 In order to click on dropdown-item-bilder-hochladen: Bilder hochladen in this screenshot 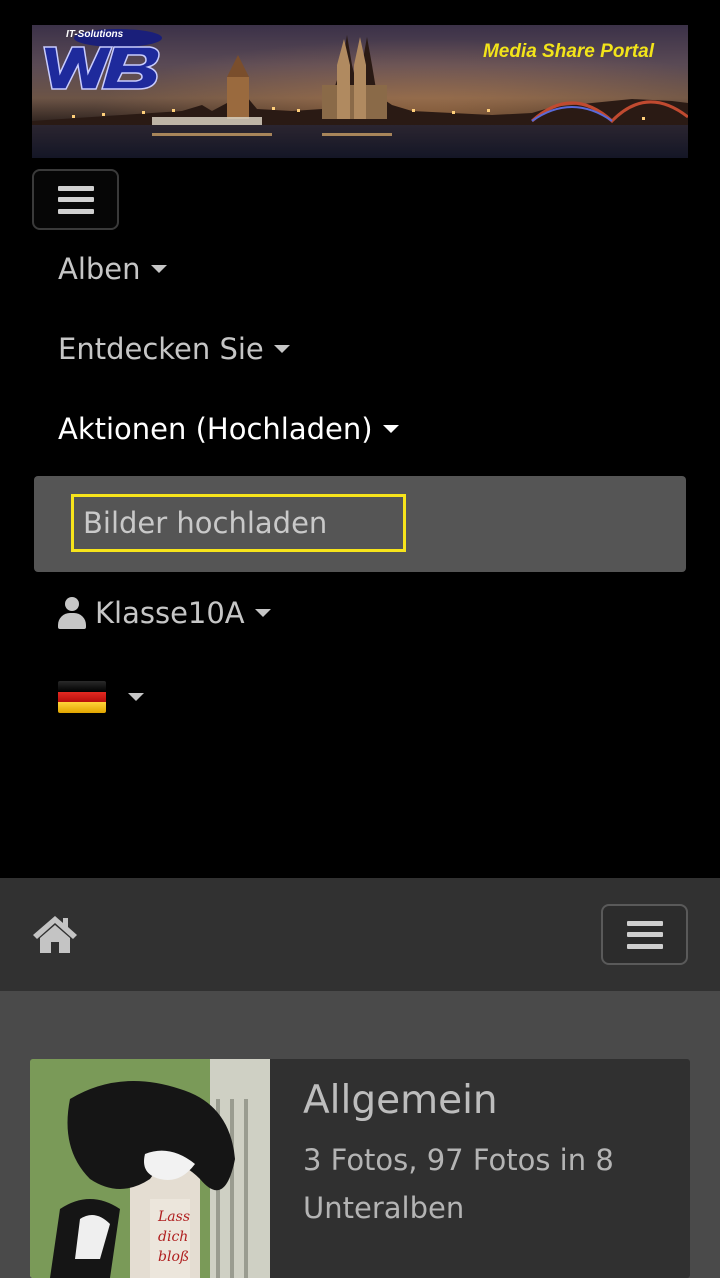, I will do `click(238, 523)`.